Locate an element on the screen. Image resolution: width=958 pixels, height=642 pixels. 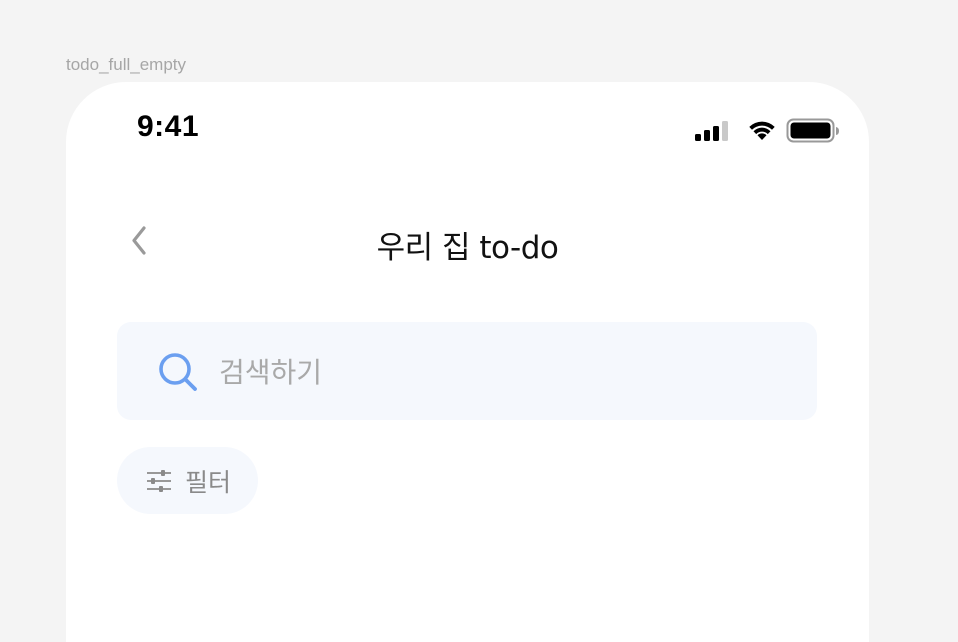
filter-button: 필터 is located at coordinates (187, 480).